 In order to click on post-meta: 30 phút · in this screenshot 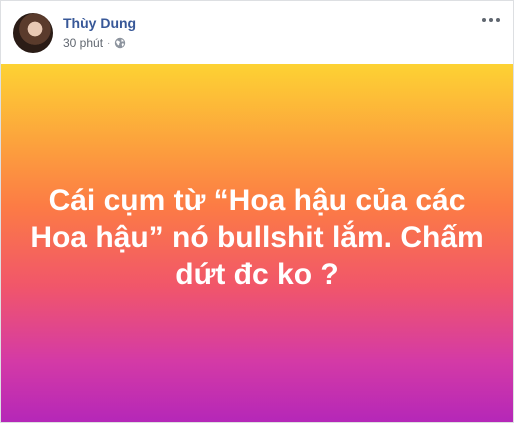, I will do `click(94, 43)`.